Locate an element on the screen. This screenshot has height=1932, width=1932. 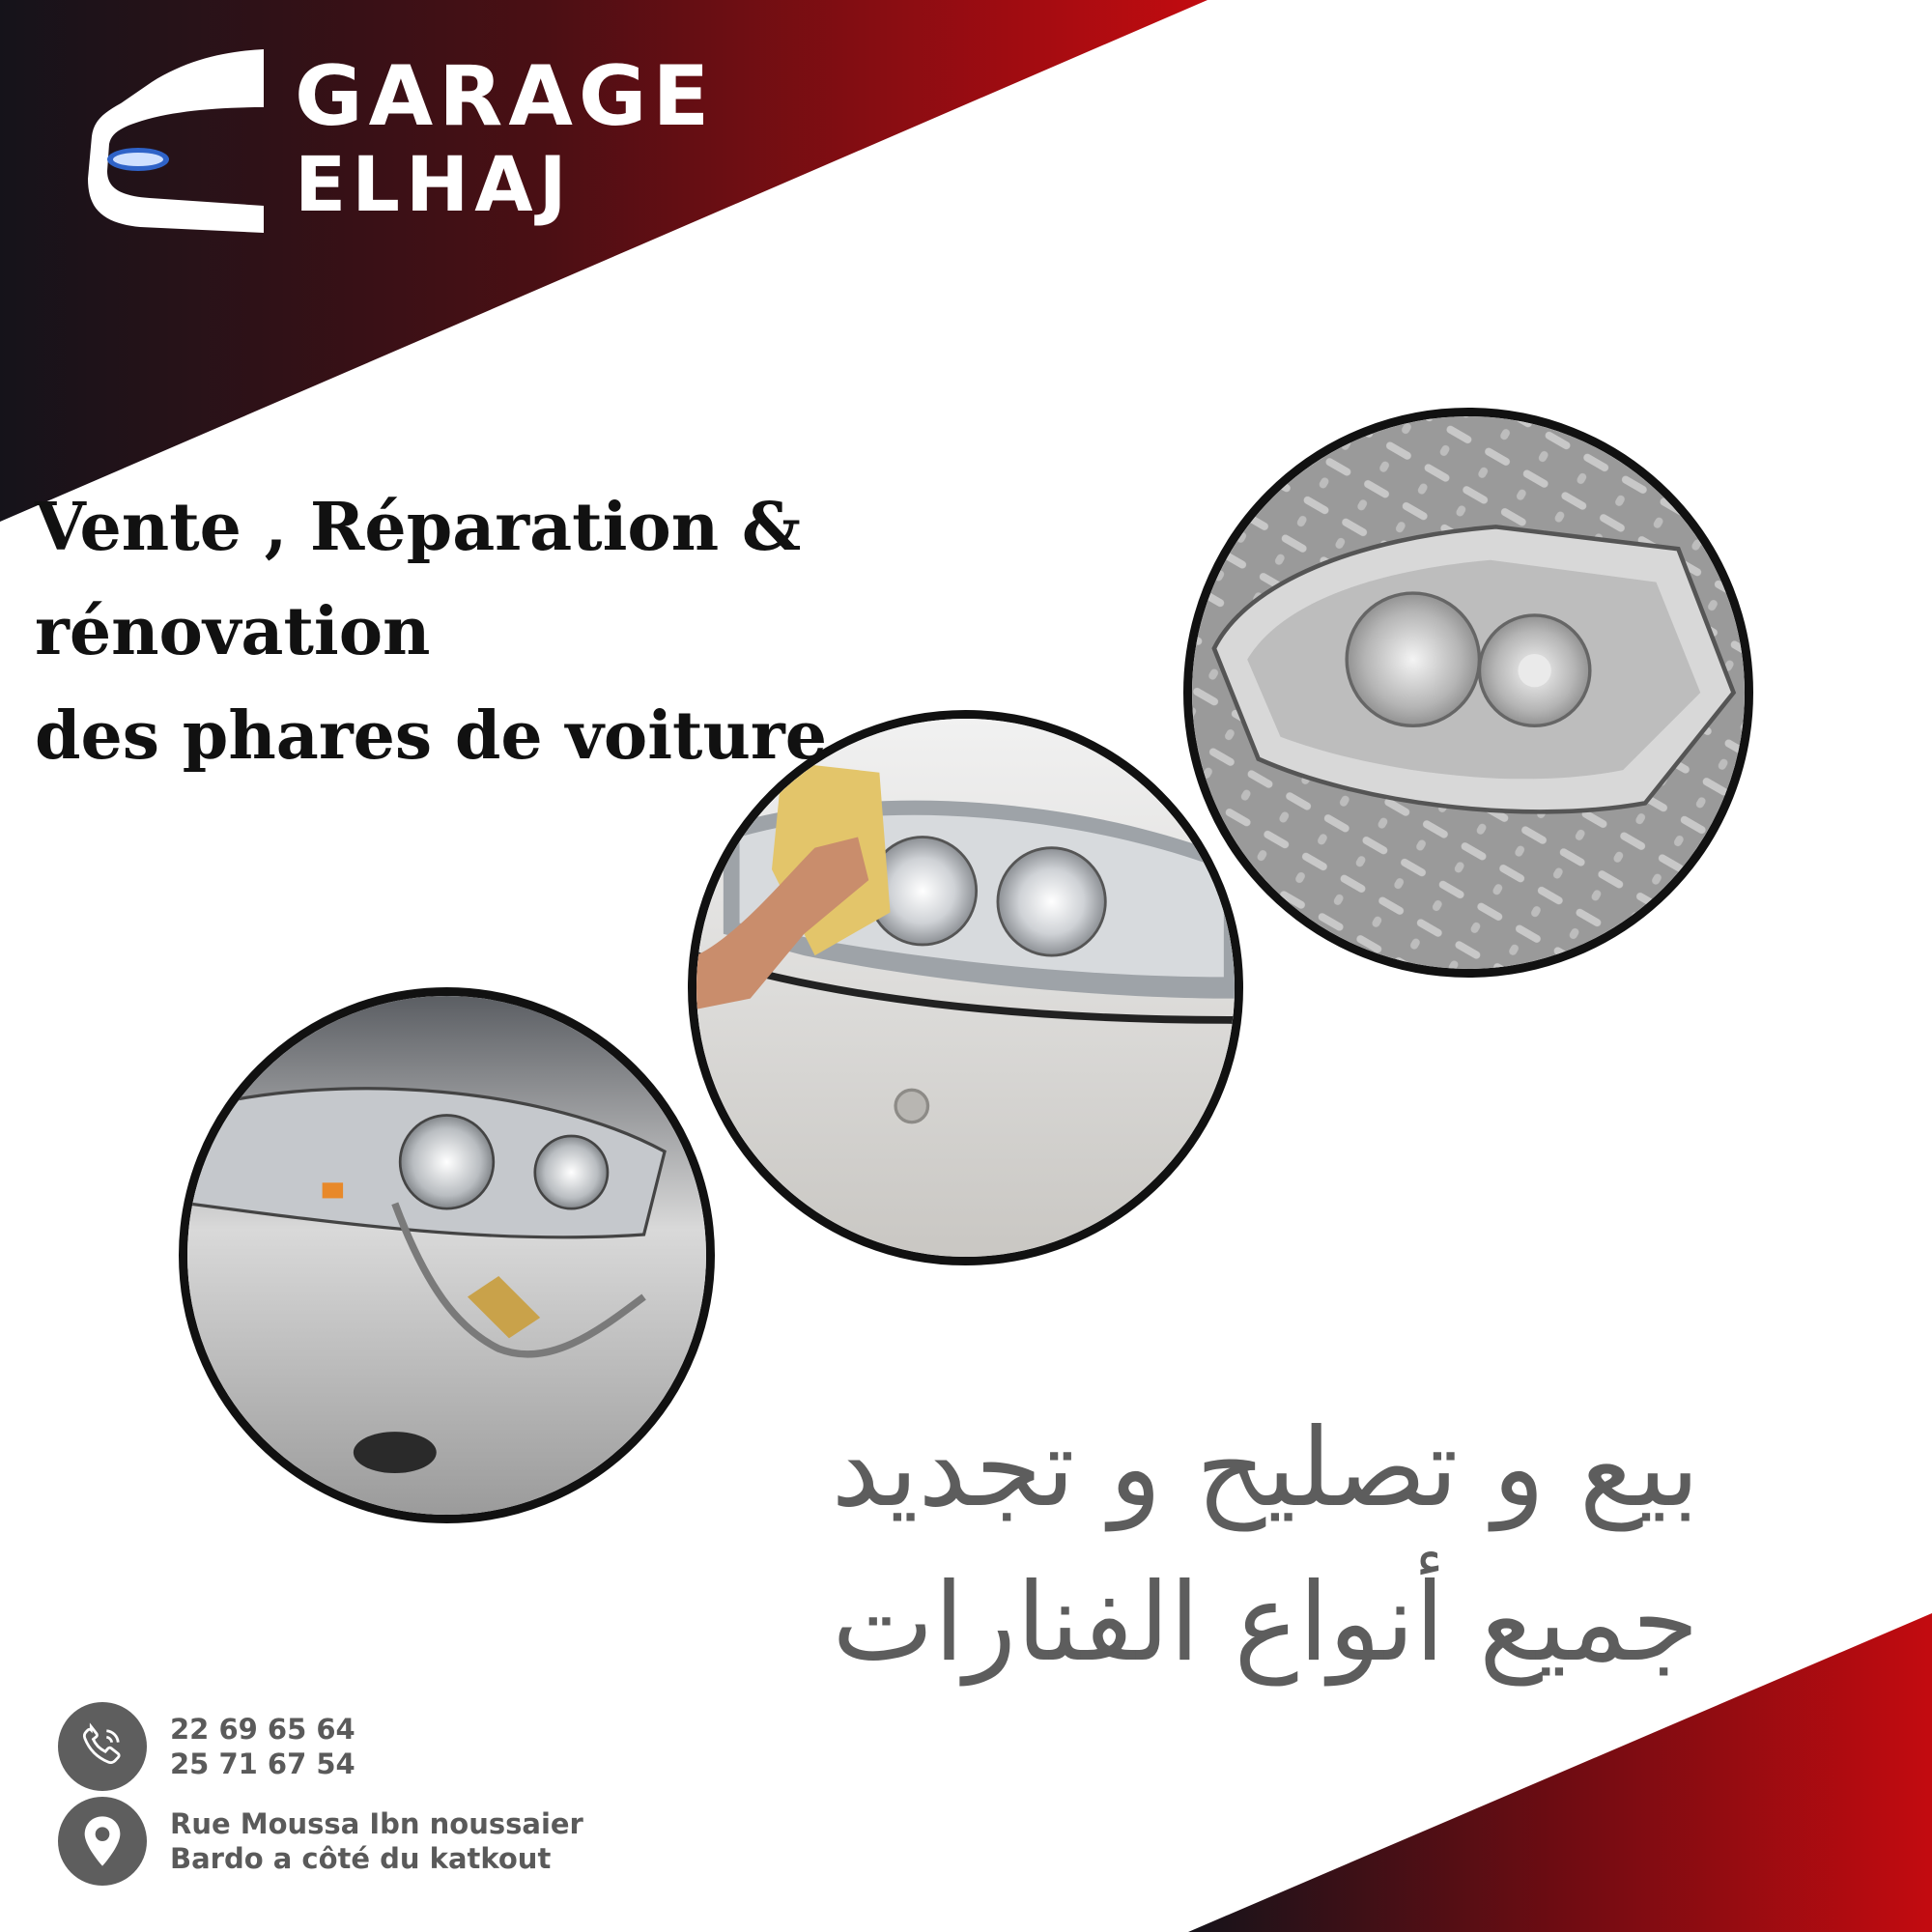
phone-number-1: 22 69 65 64 is located at coordinates (262, 1729).